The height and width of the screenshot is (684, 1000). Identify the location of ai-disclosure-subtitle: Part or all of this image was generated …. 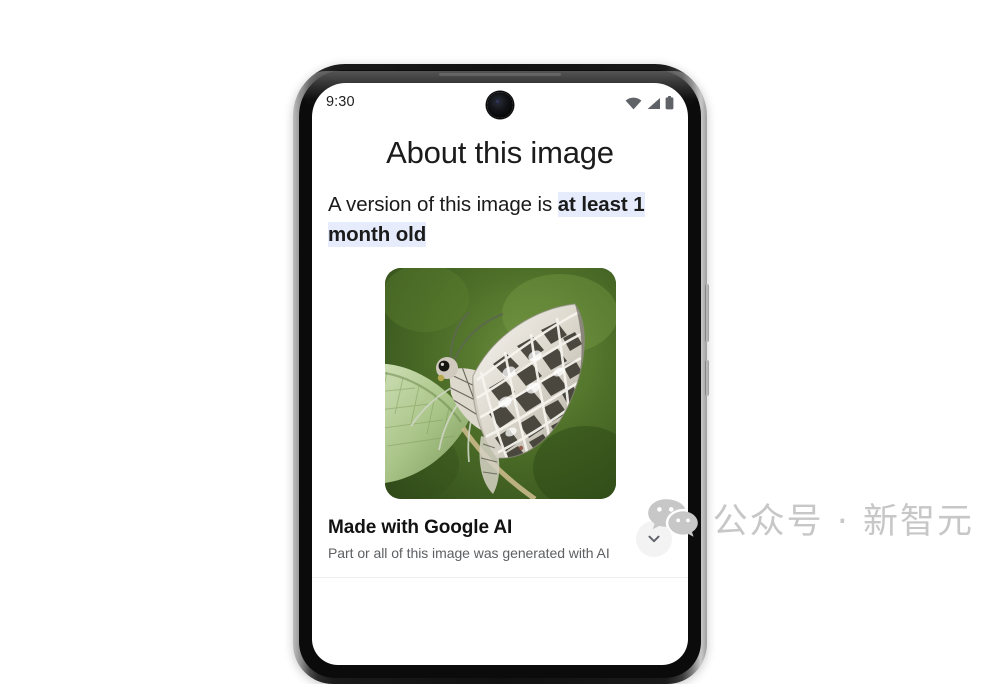
(469, 553).